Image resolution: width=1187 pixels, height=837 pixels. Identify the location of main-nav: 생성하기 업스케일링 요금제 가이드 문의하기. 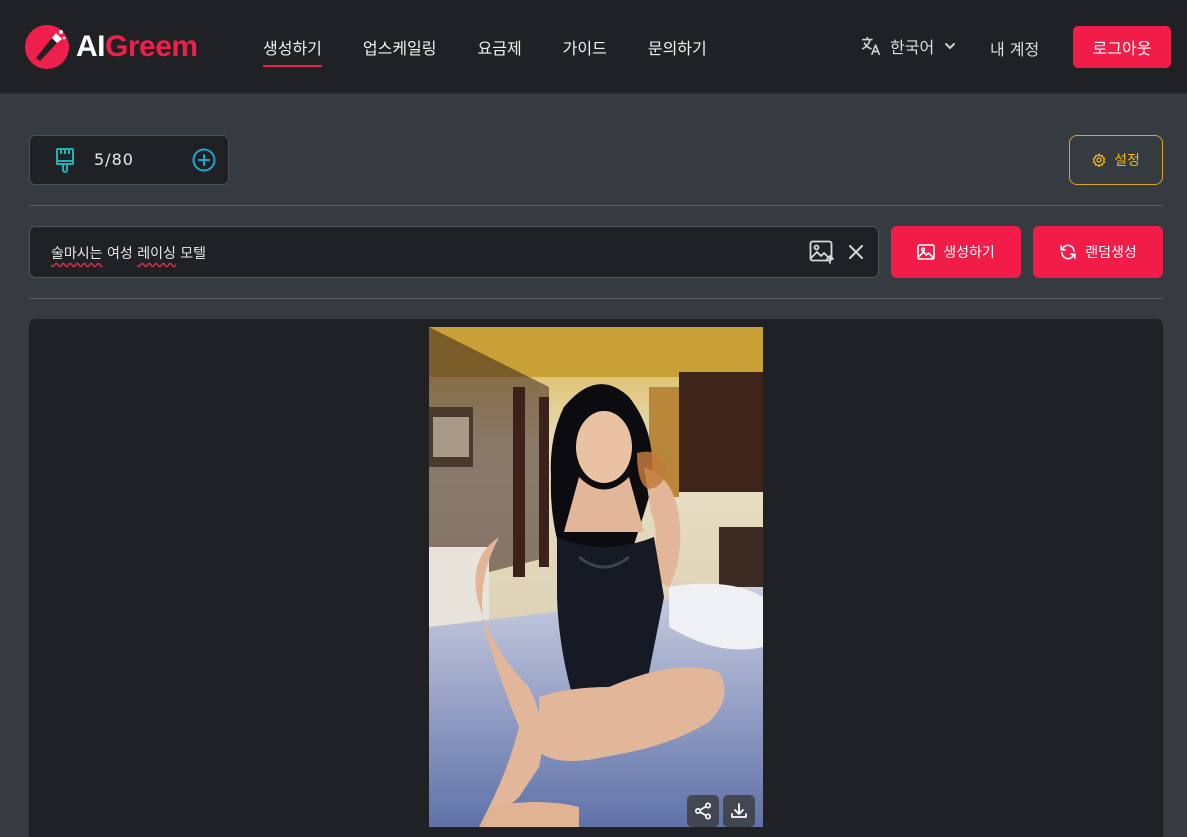
(505, 47).